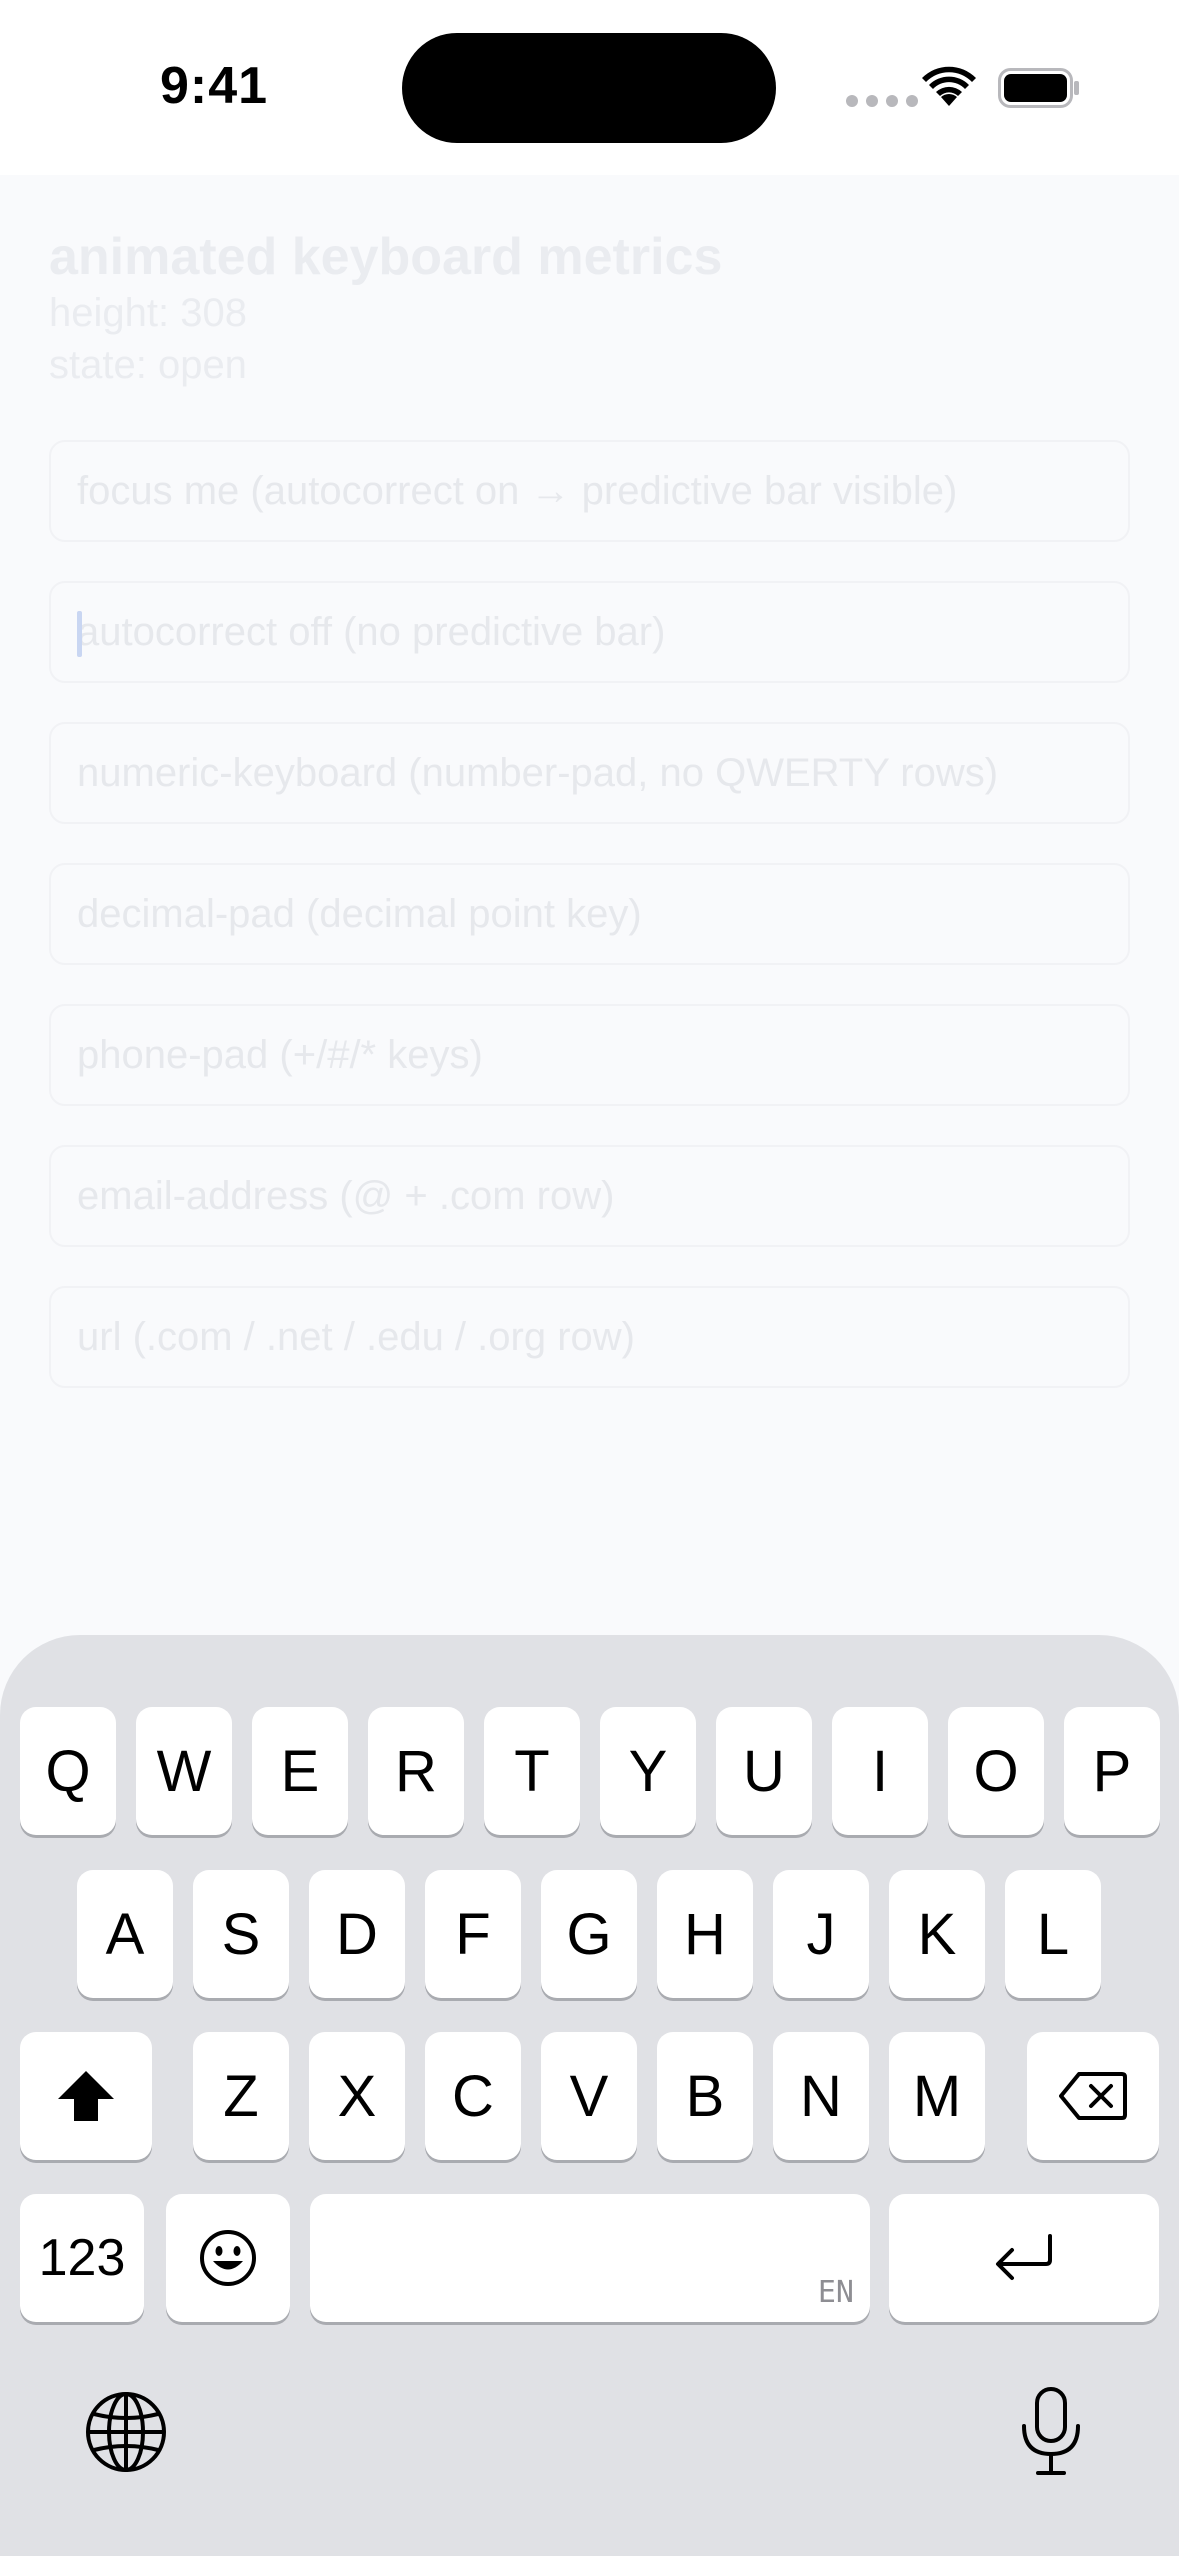 Image resolution: width=1179 pixels, height=2556 pixels. I want to click on key-d: D, so click(357, 1934).